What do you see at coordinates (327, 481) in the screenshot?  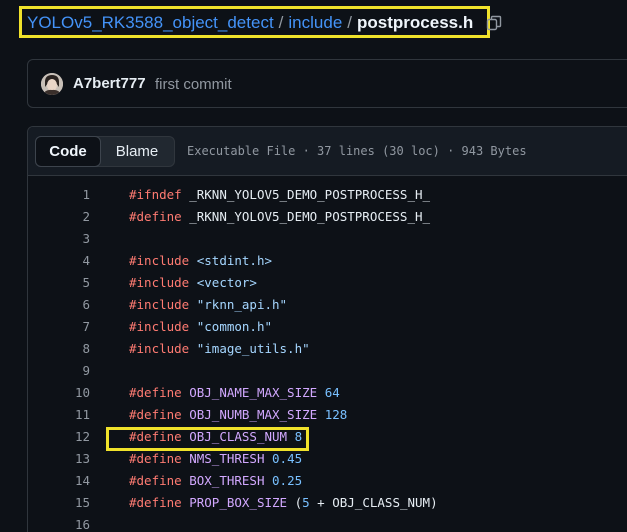 I see `code-line: 14 #define BOX_THRESH 0.25` at bounding box center [327, 481].